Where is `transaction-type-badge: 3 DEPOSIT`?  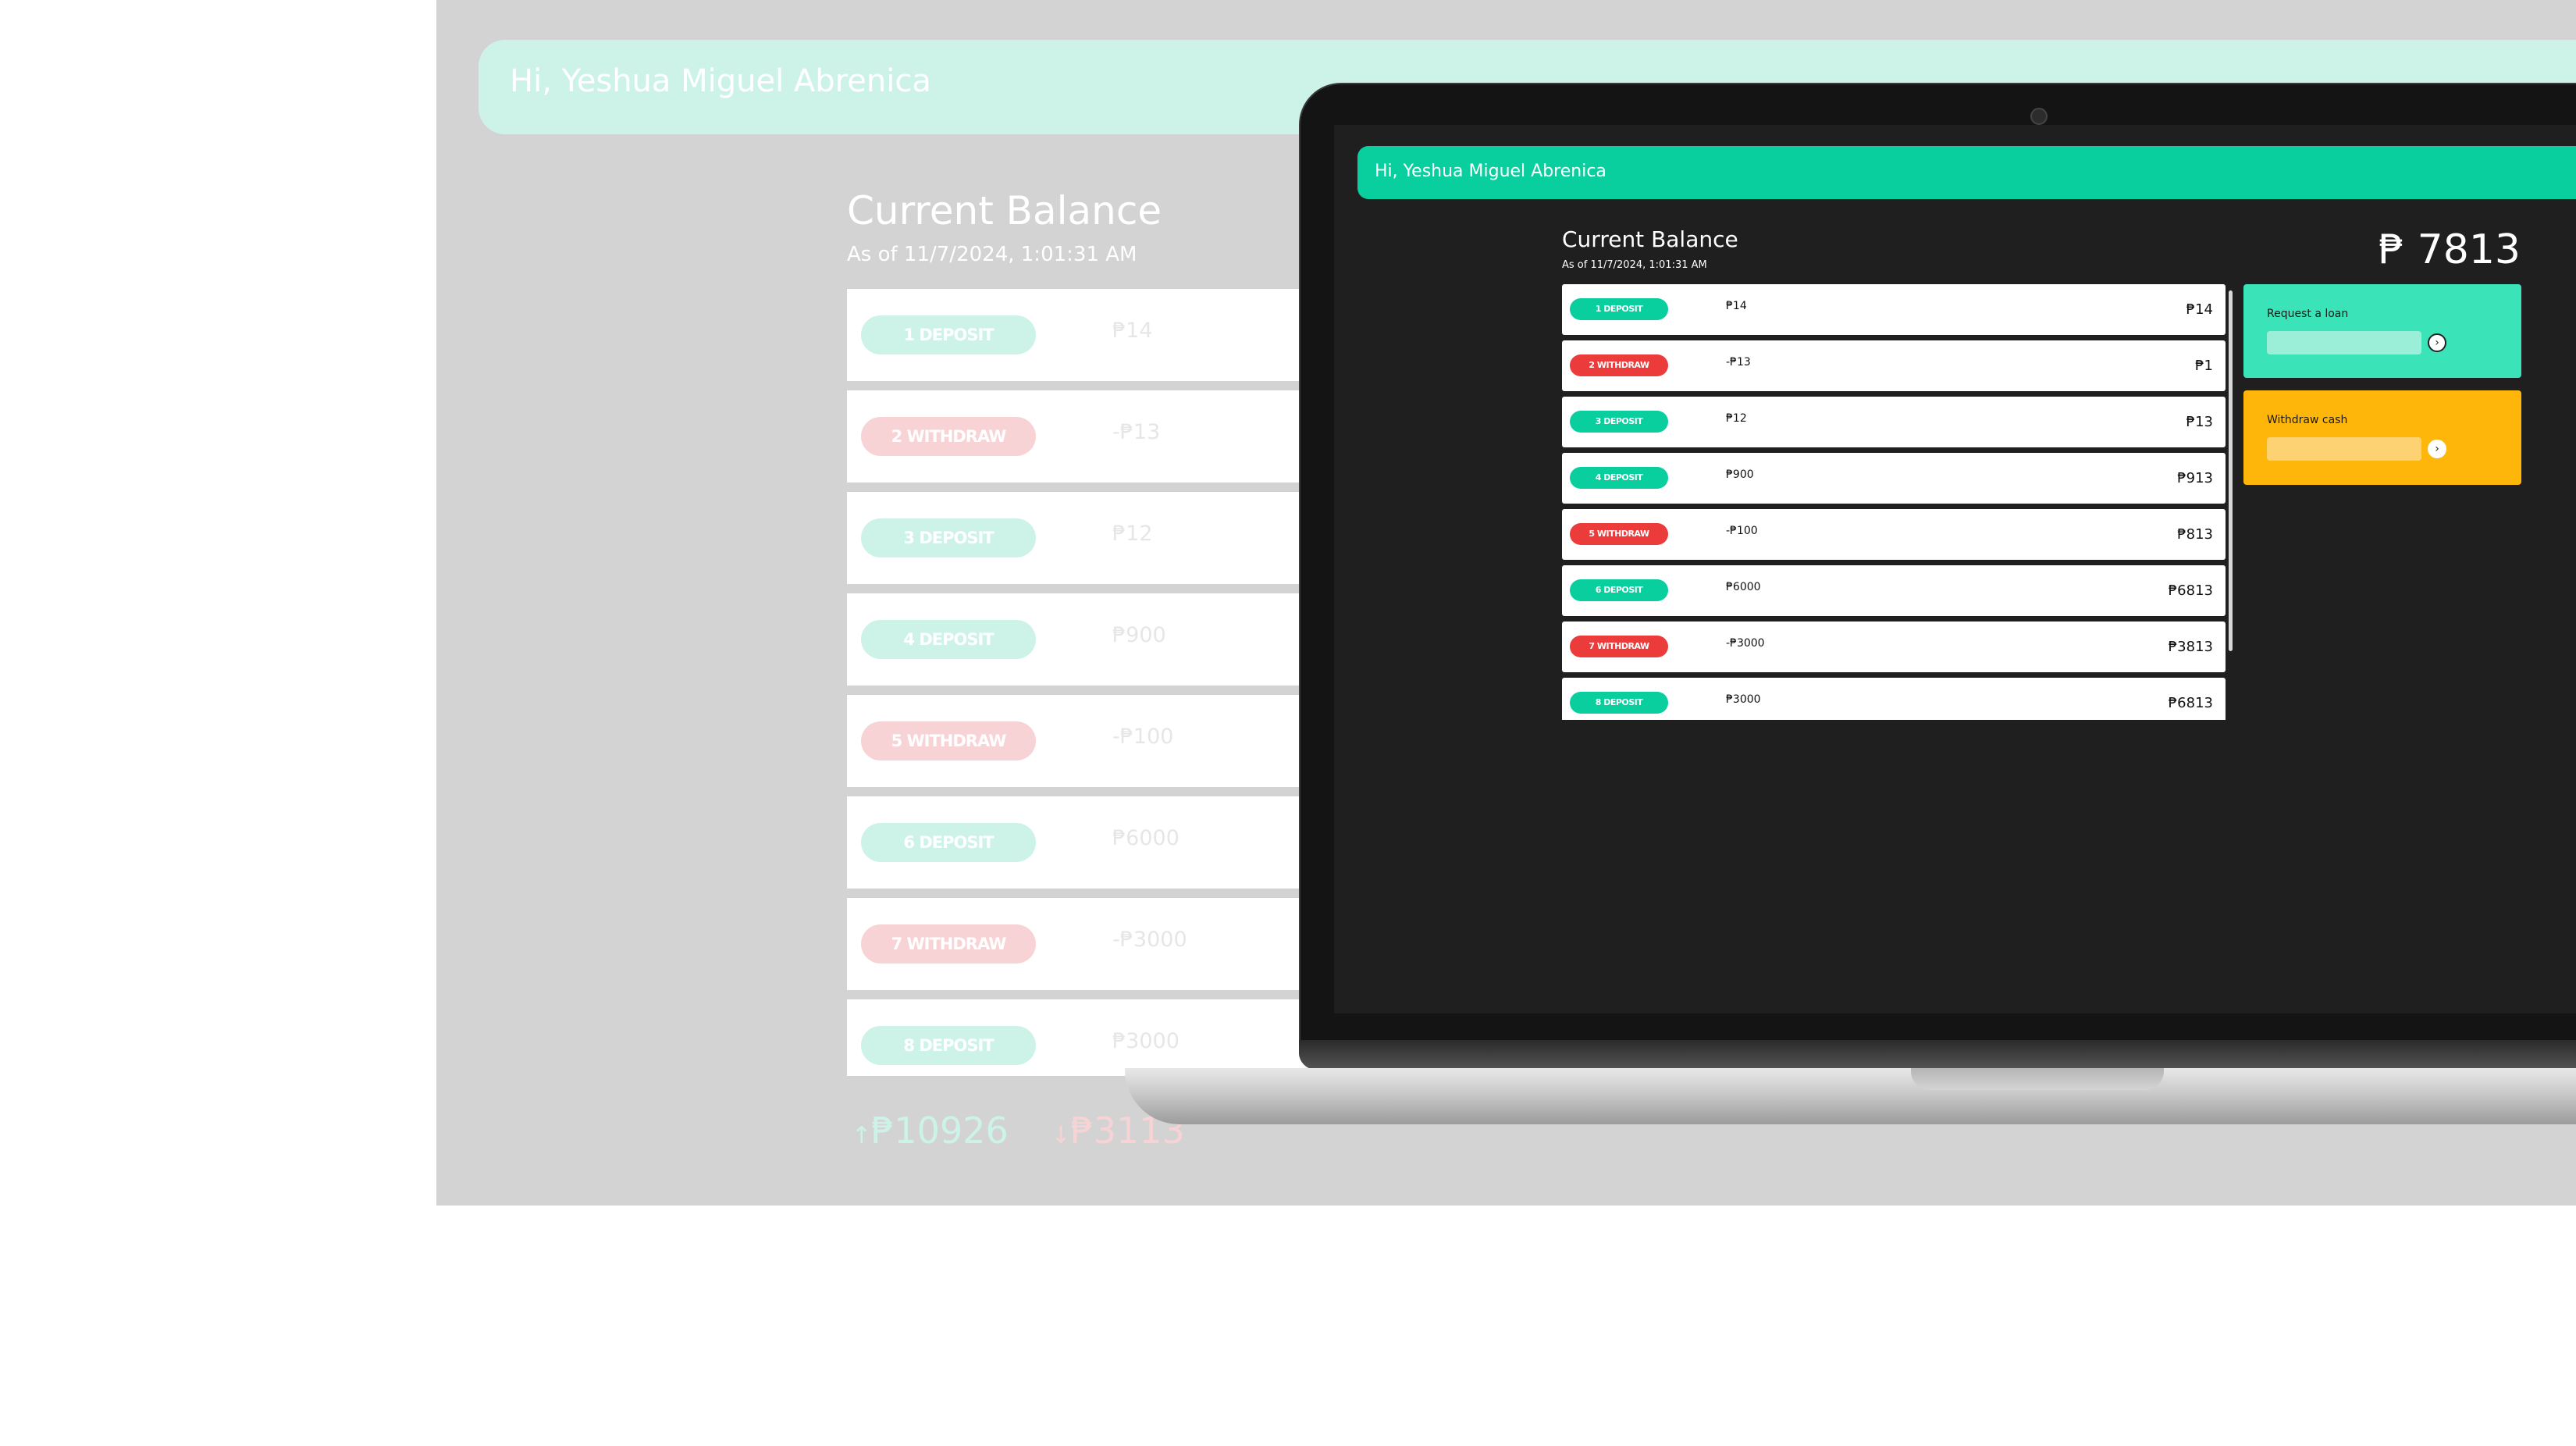 transaction-type-badge: 3 DEPOSIT is located at coordinates (1619, 422).